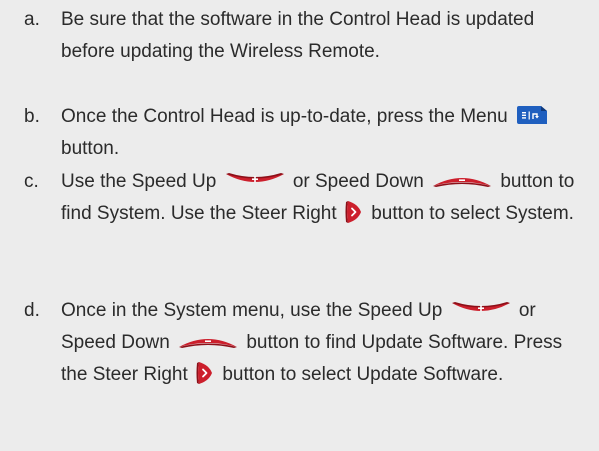  What do you see at coordinates (31, 181) in the screenshot?
I see `step-marker: c.` at bounding box center [31, 181].